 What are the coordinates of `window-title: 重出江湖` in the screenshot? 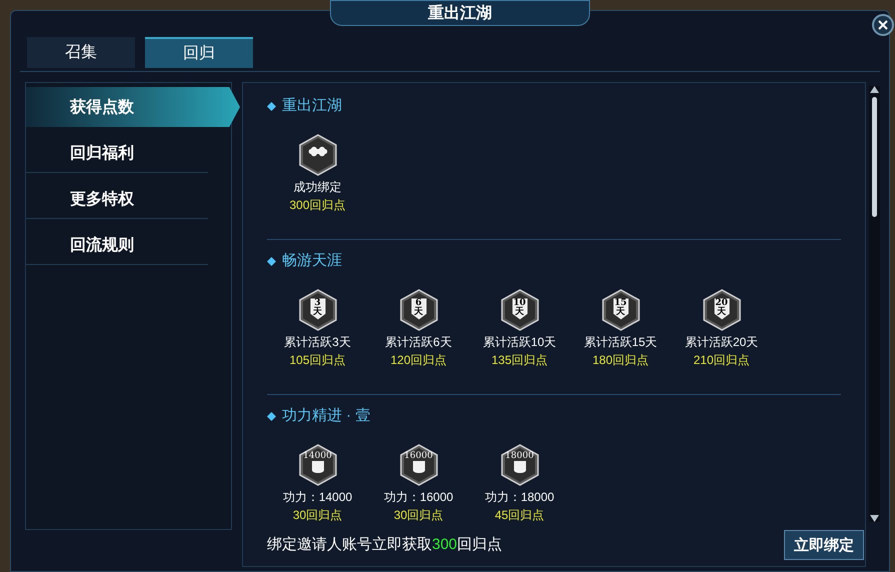 It's located at (460, 13).